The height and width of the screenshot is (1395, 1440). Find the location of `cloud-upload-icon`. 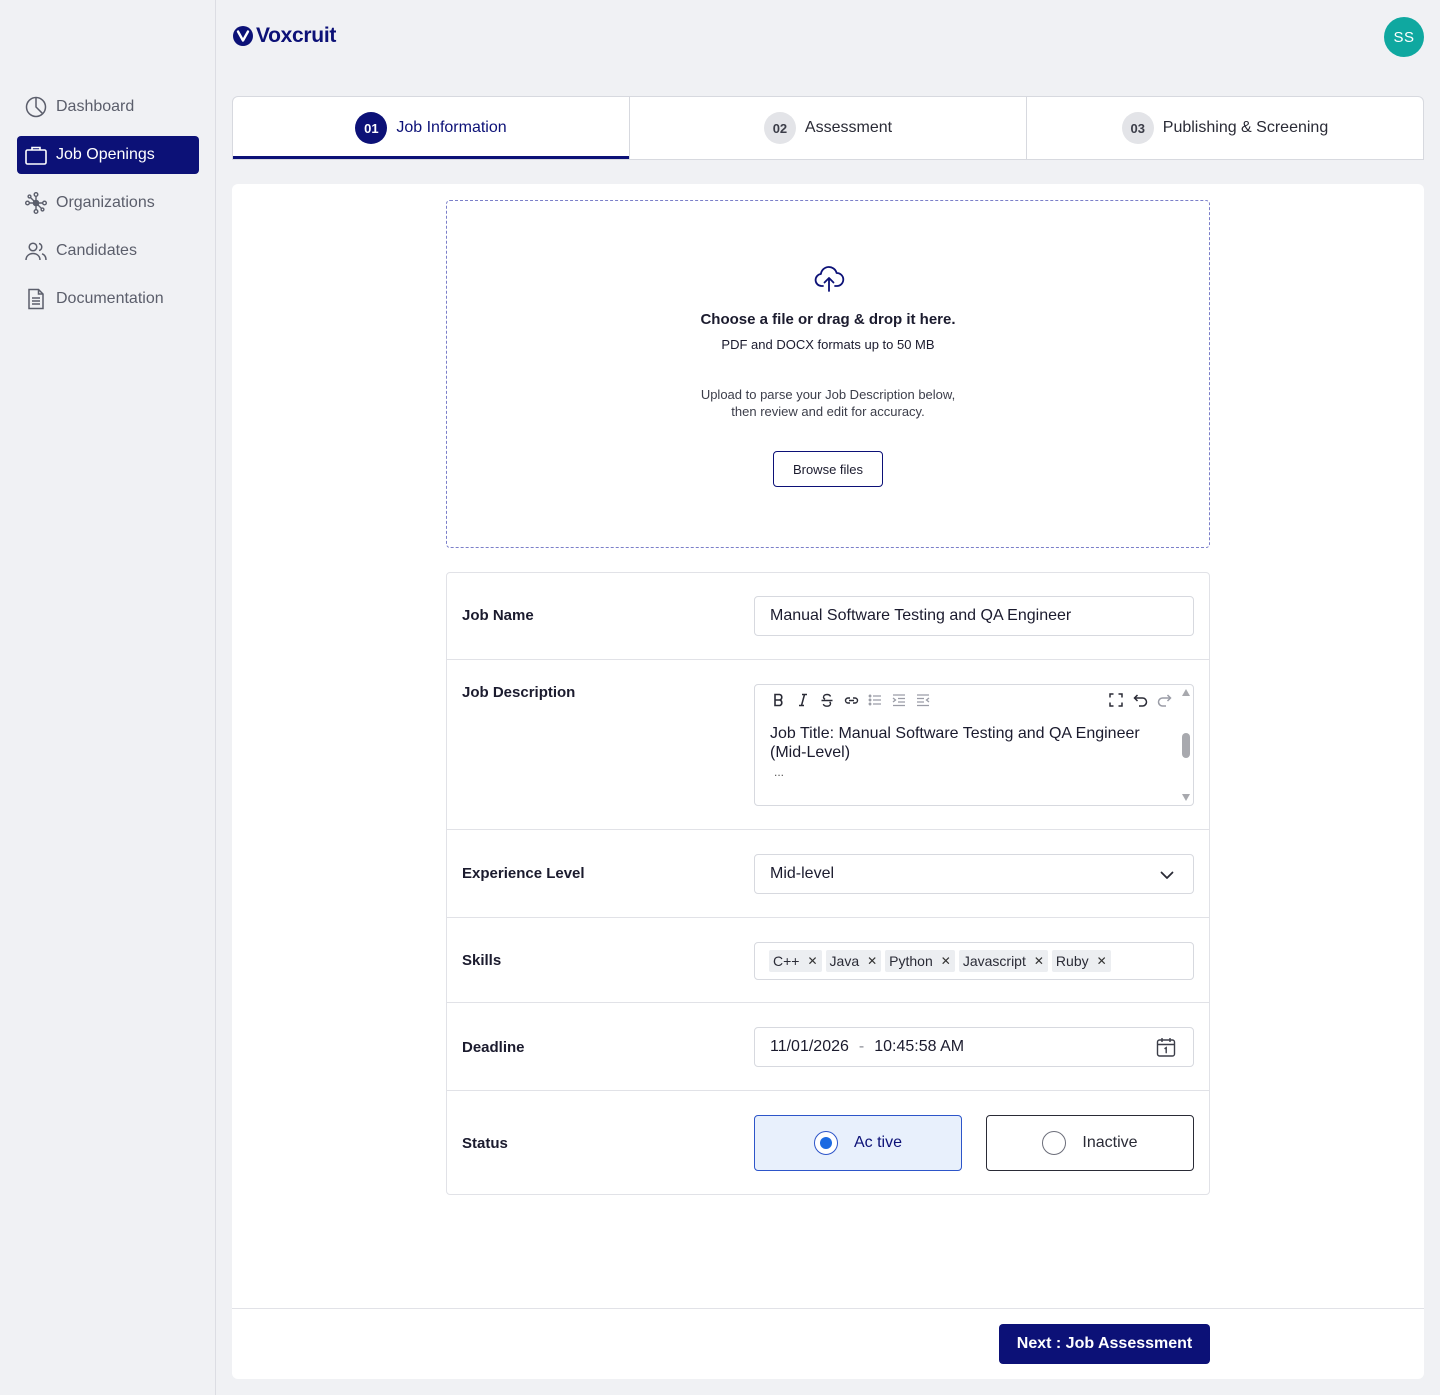

cloud-upload-icon is located at coordinates (829, 279).